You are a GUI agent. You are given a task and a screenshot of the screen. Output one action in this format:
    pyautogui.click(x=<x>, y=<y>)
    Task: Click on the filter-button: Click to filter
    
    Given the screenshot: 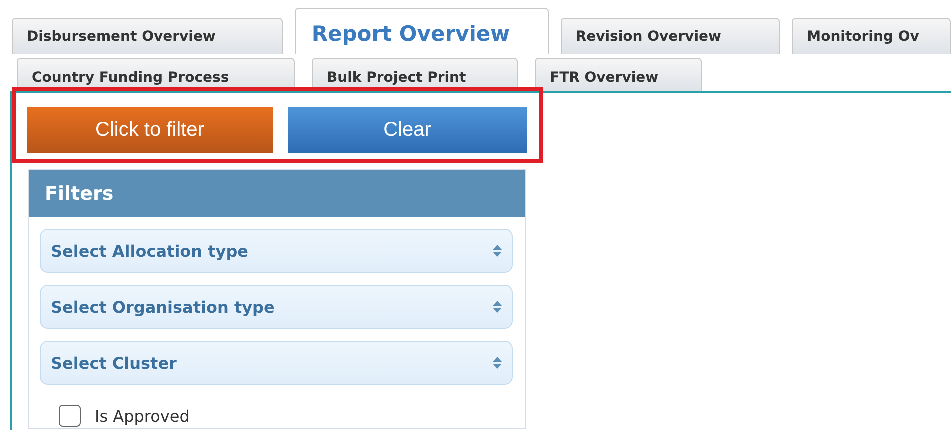 What is the action you would take?
    pyautogui.click(x=150, y=130)
    